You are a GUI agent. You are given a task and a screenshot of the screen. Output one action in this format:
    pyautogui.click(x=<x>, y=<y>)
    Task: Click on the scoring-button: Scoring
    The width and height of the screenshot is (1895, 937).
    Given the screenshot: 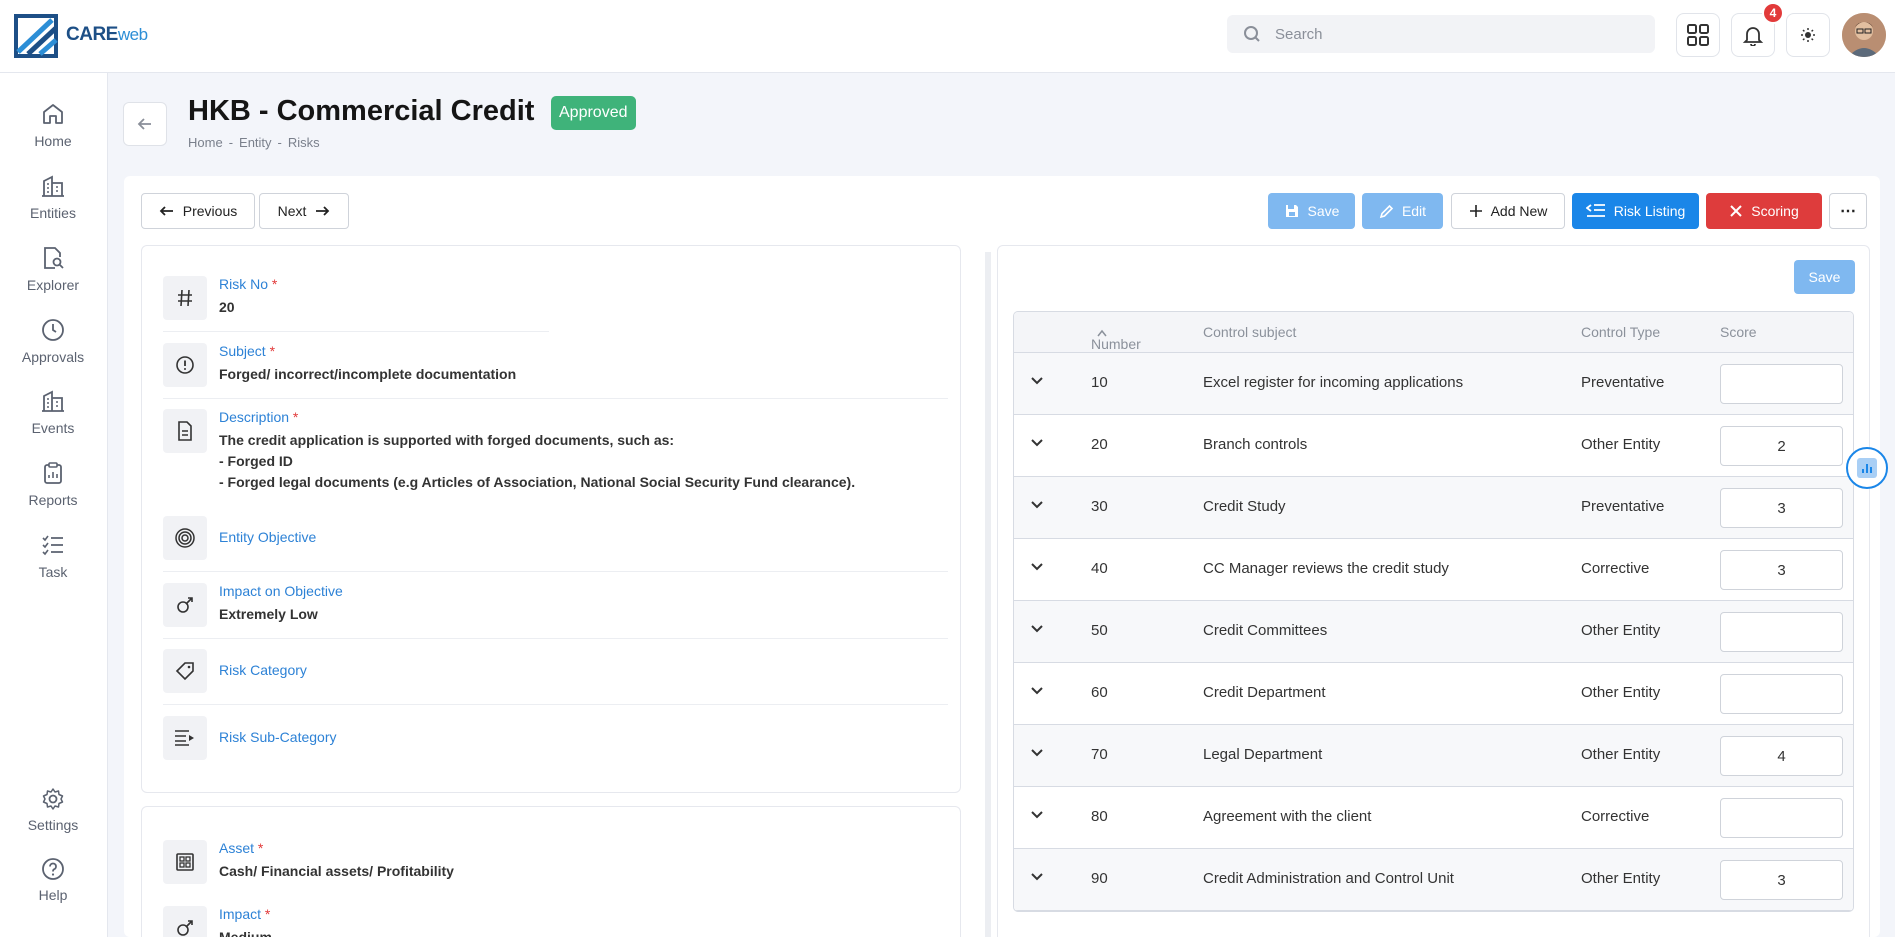 What is the action you would take?
    pyautogui.click(x=1764, y=211)
    